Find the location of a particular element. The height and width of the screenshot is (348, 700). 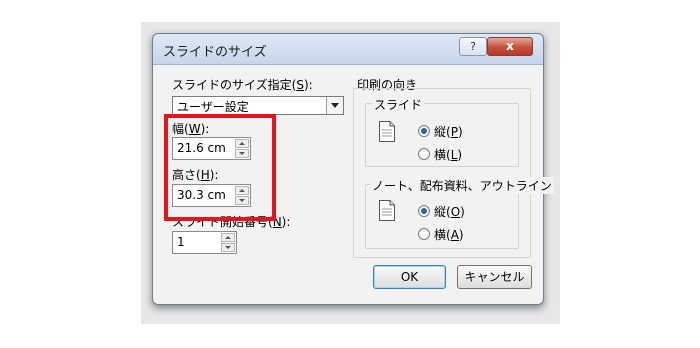

notes-landscape-accel: A is located at coordinates (454, 235).